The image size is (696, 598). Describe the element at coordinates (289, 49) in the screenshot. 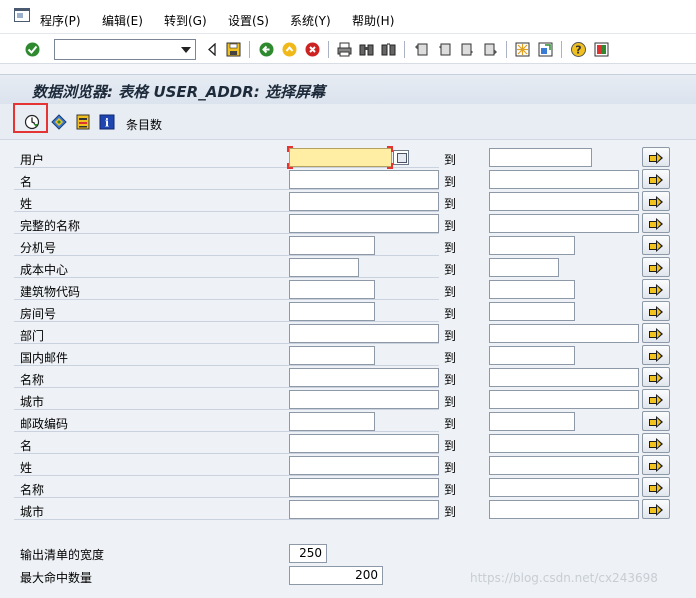

I see `exit-icon` at that location.